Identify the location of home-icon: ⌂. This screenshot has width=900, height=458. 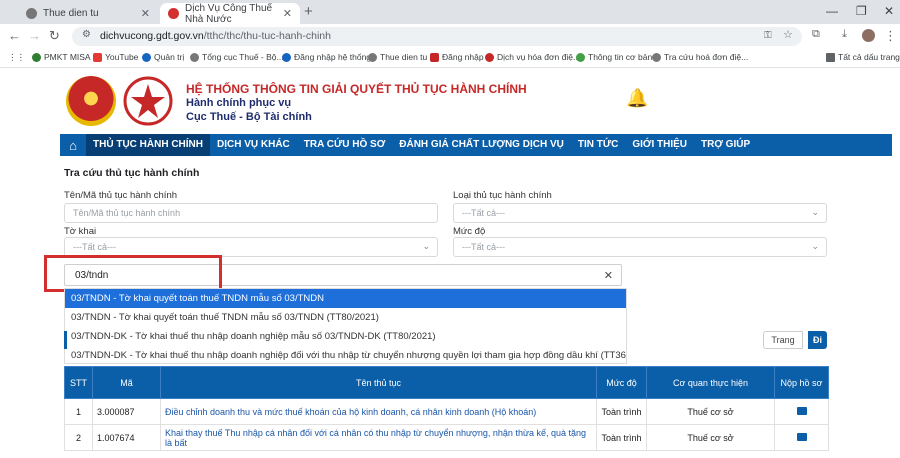
(73, 145).